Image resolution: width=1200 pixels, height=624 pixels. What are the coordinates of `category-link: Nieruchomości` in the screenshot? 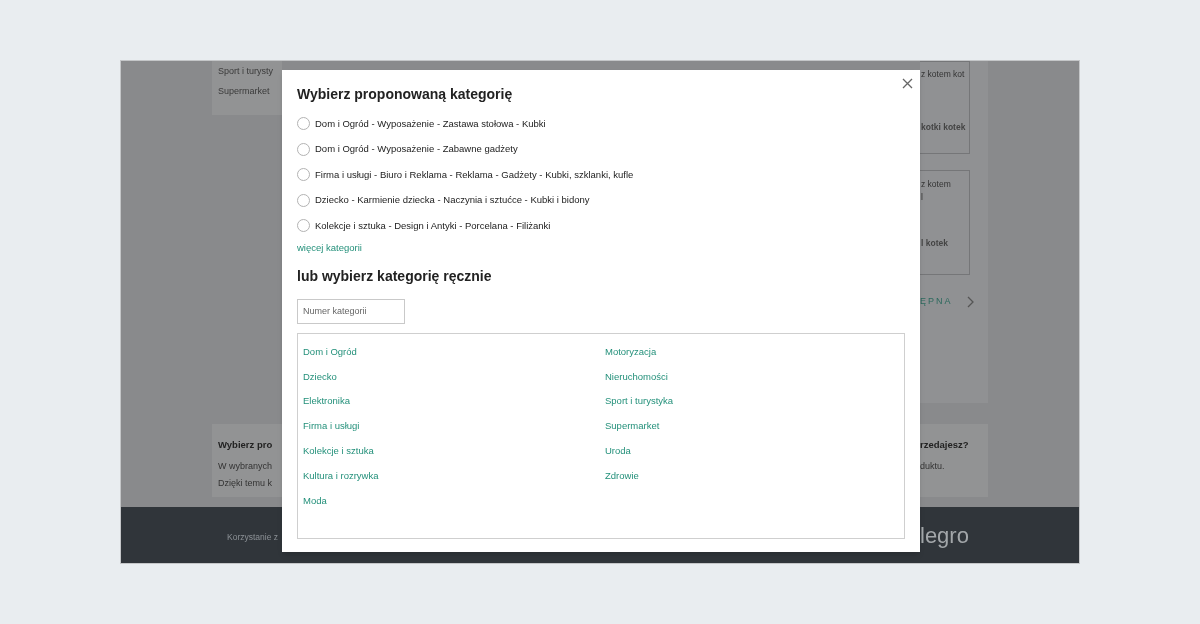 It's located at (754, 382).